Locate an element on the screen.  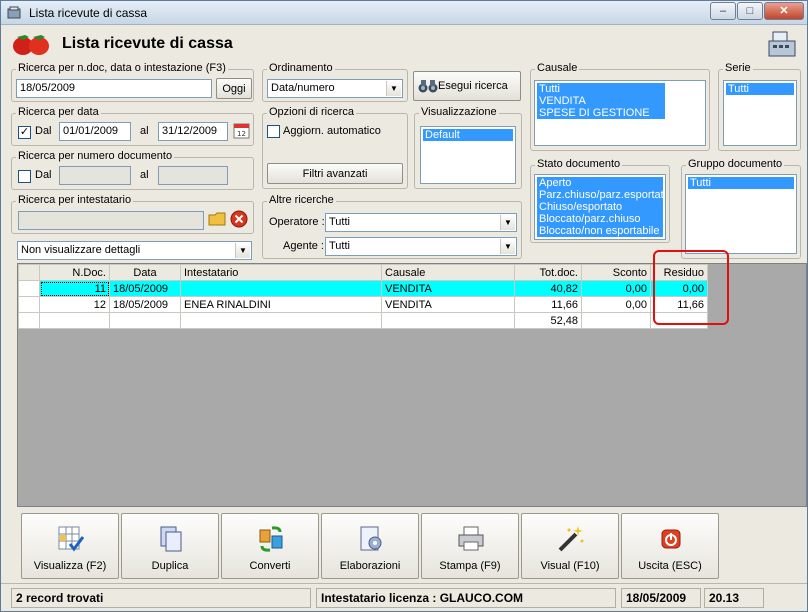
causale-item-spese: SPESE DI GESTIONE is located at coordinates (601, 113).